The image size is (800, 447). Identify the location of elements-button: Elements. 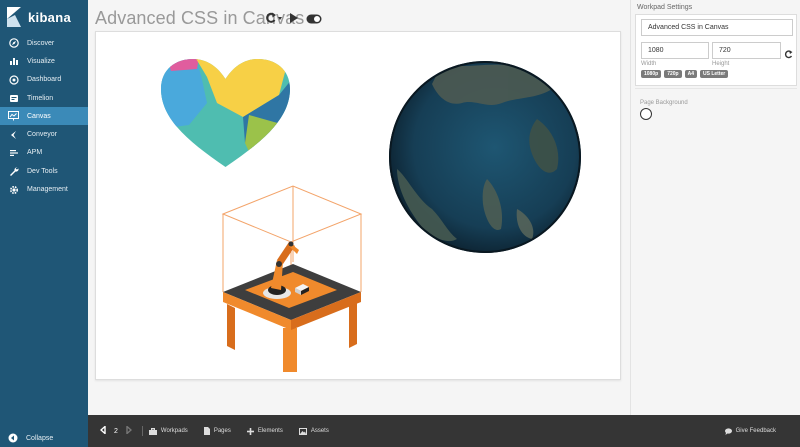
(264, 431).